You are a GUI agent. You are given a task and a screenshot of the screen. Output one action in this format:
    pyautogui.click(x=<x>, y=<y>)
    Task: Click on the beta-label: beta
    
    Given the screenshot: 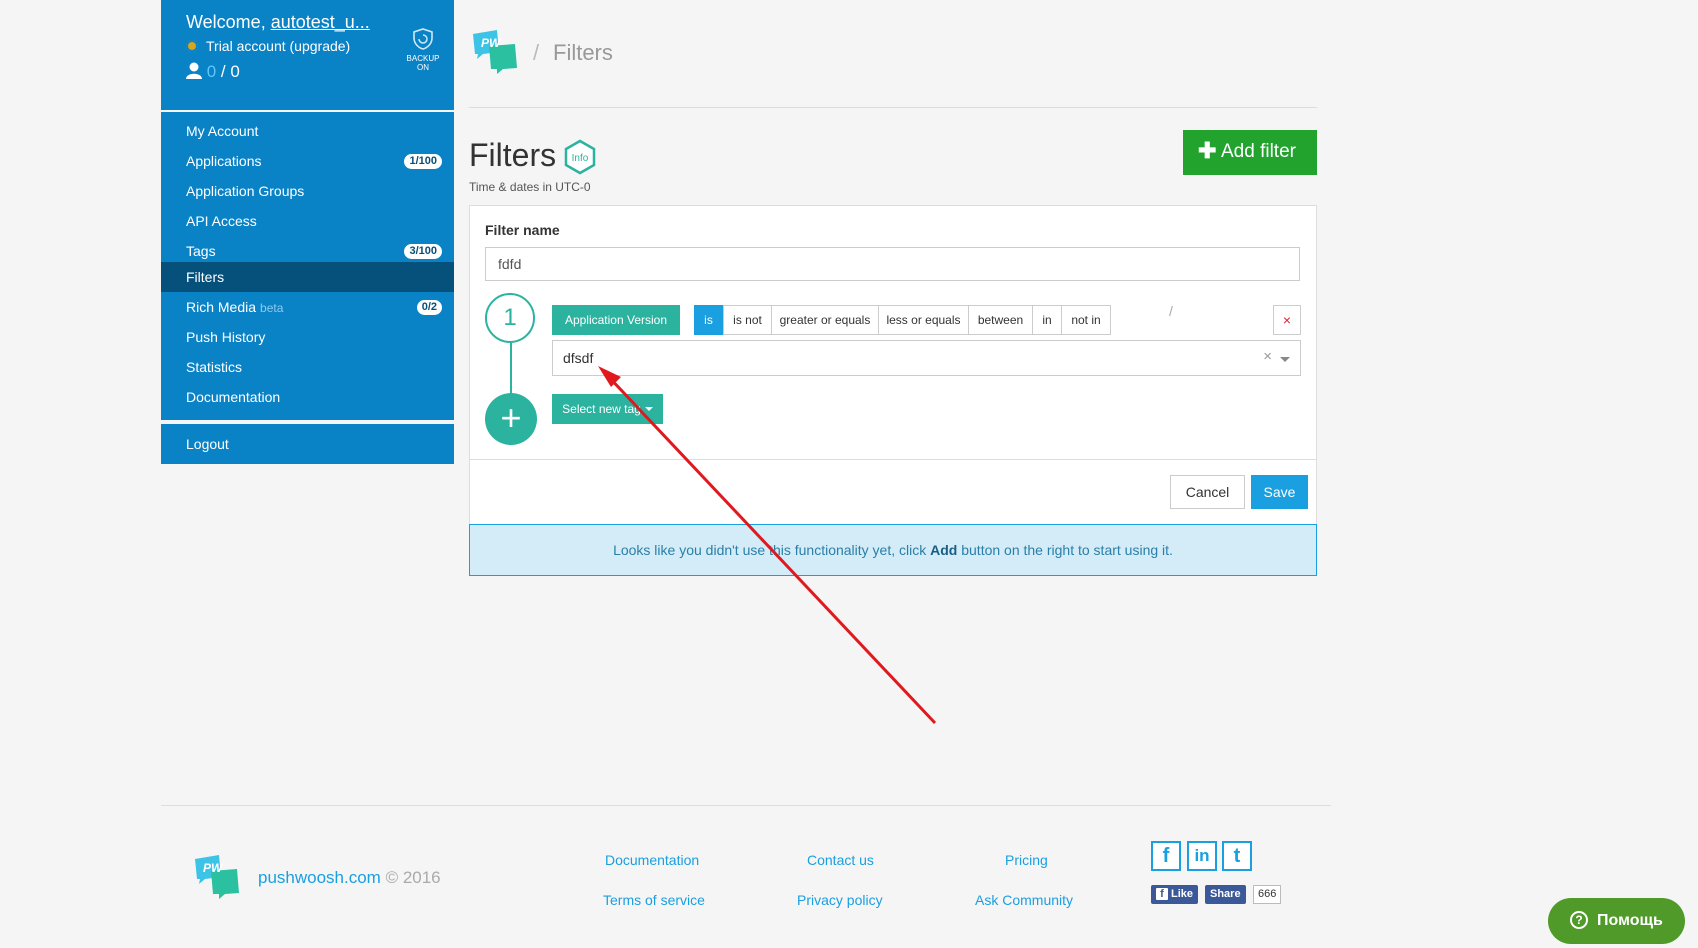 What is the action you would take?
    pyautogui.click(x=272, y=308)
    